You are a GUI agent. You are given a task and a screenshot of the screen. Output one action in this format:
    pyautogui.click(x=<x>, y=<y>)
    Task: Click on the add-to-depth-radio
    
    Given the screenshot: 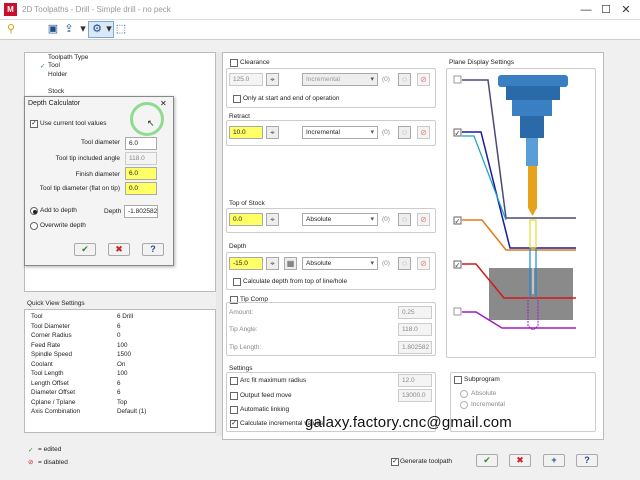 What is the action you would take?
    pyautogui.click(x=34, y=211)
    